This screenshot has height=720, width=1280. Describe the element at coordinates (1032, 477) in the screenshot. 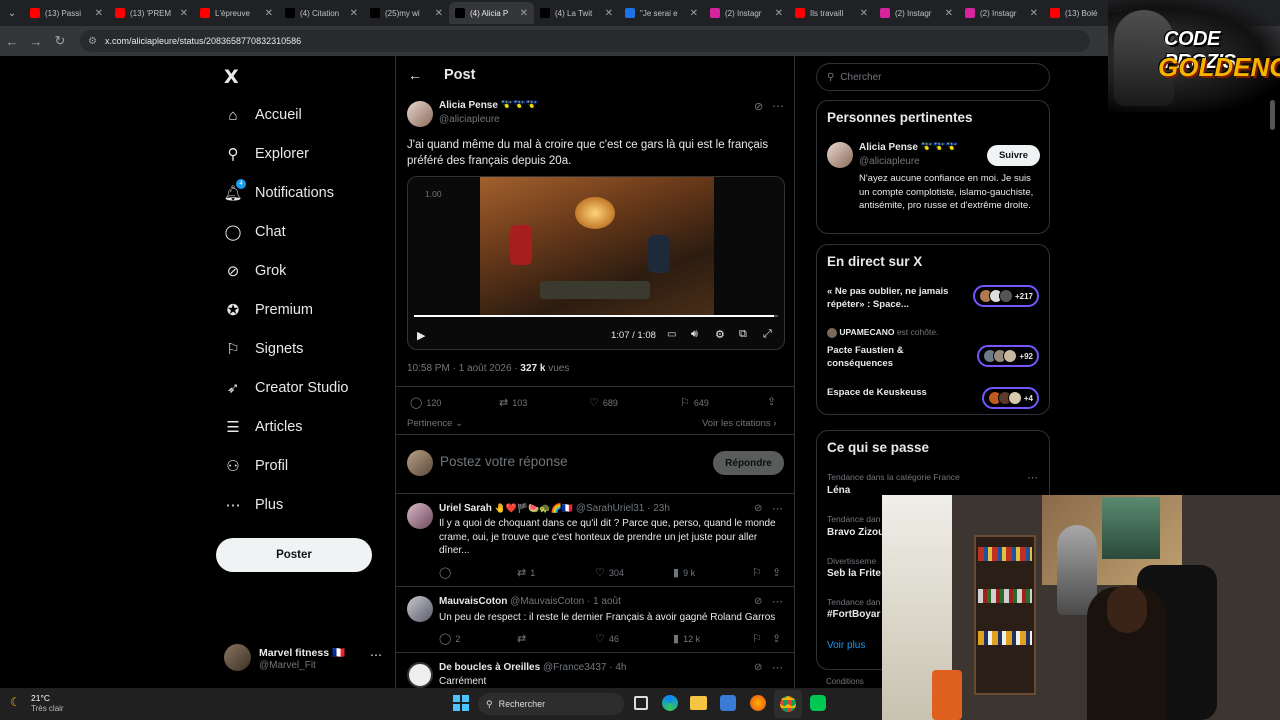

I see `trend-more-icon: ⋯` at that location.